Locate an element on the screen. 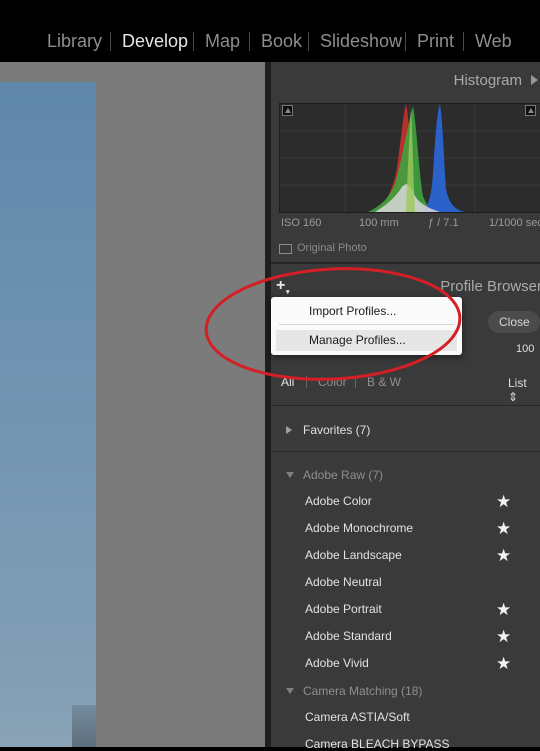 The image size is (540, 751). filter-all: All is located at coordinates (287, 382).